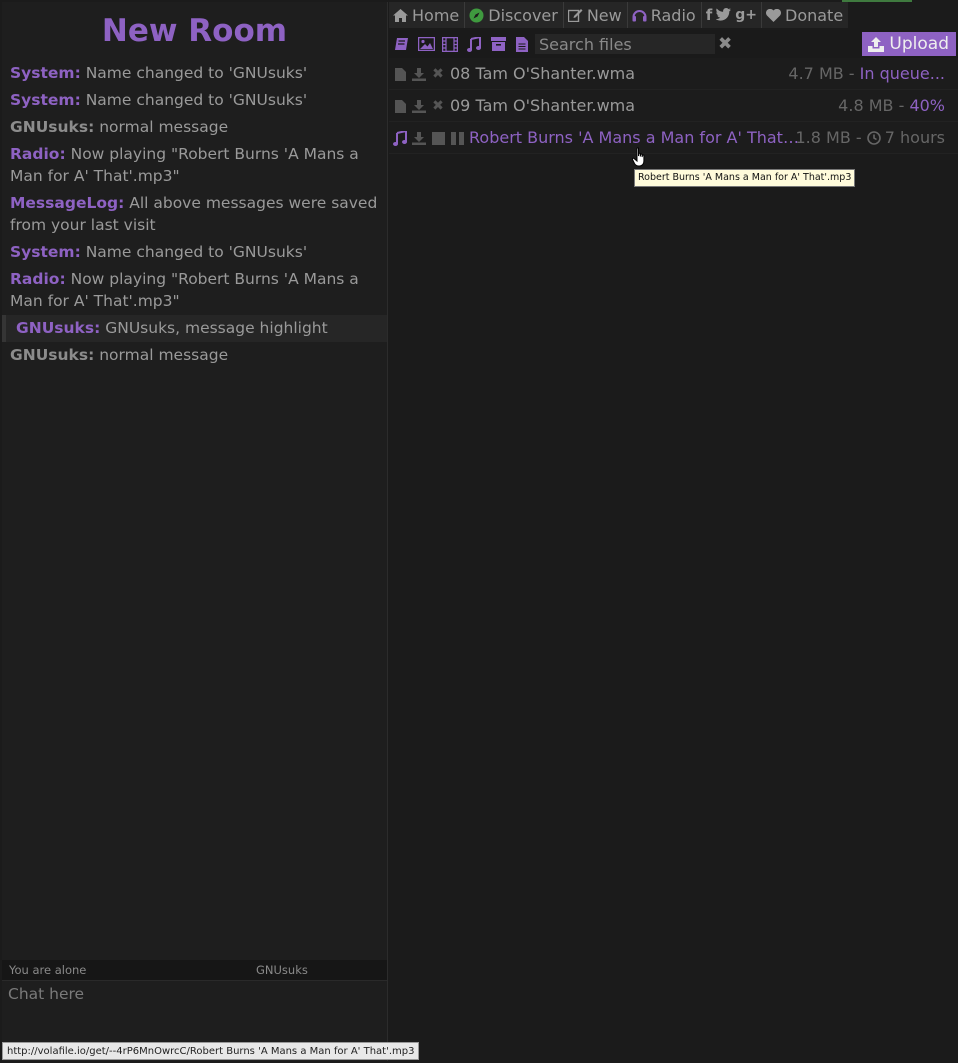 This screenshot has height=1063, width=958. Describe the element at coordinates (476, 15) in the screenshot. I see `compass-icon` at that location.